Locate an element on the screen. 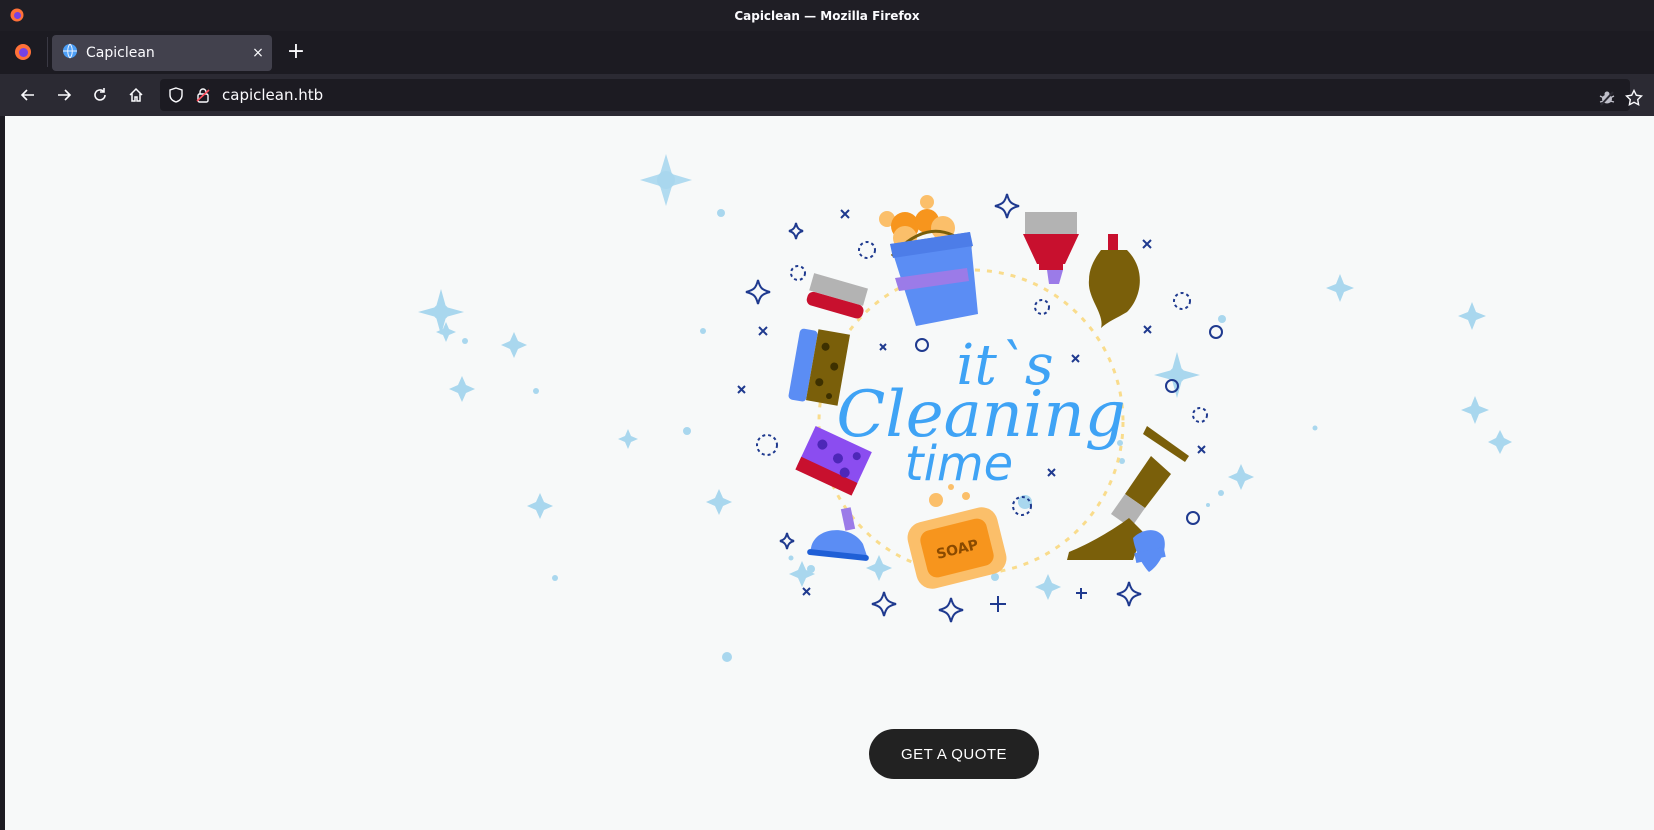 The image size is (1654, 830). tab-label: Capiclean is located at coordinates (120, 53).